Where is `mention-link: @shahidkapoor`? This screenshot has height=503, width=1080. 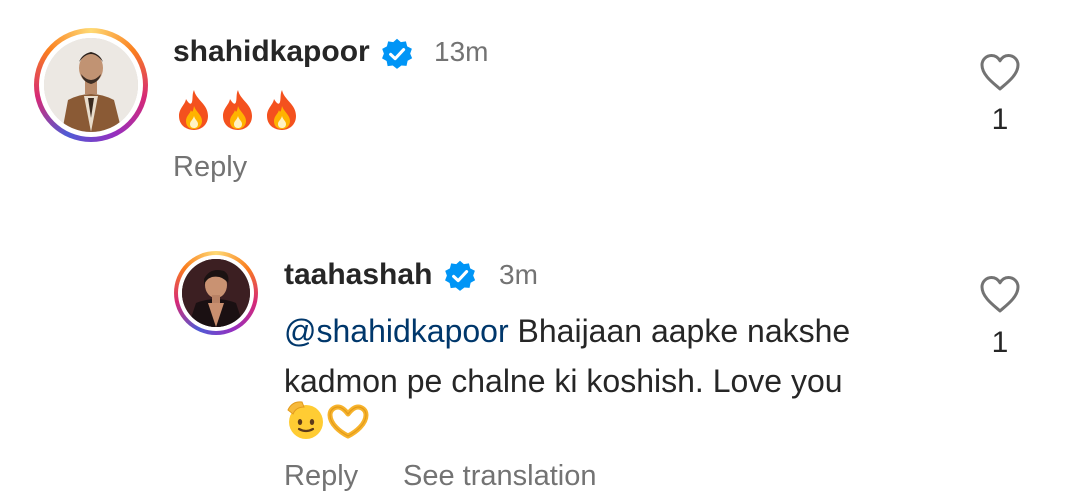 mention-link: @shahidkapoor is located at coordinates (396, 331).